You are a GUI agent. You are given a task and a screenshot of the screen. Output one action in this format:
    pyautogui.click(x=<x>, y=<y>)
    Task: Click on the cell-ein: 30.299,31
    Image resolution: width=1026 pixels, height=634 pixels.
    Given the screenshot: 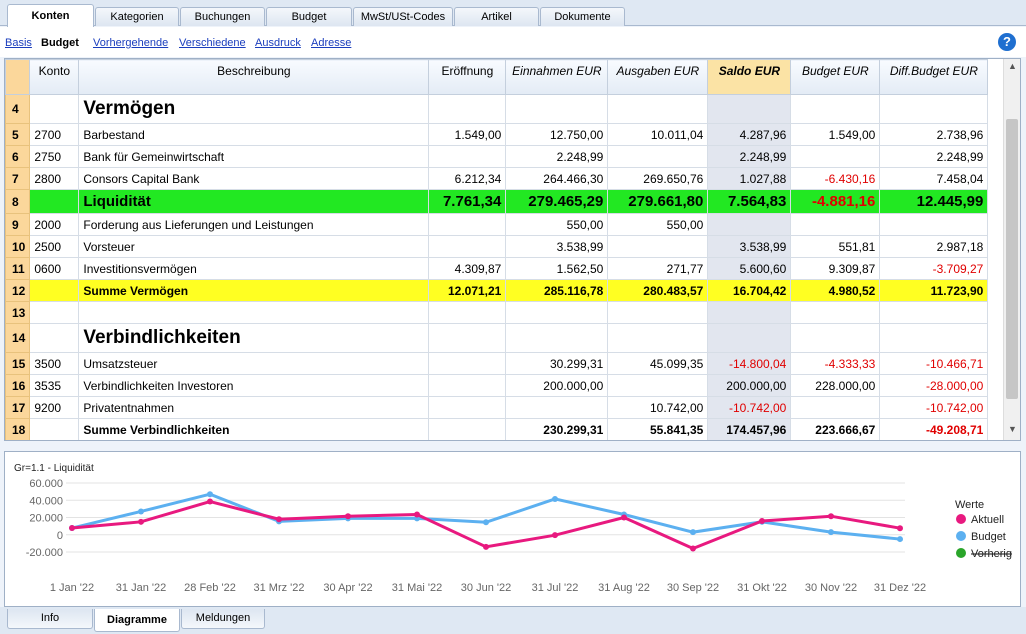 What is the action you would take?
    pyautogui.click(x=557, y=363)
    